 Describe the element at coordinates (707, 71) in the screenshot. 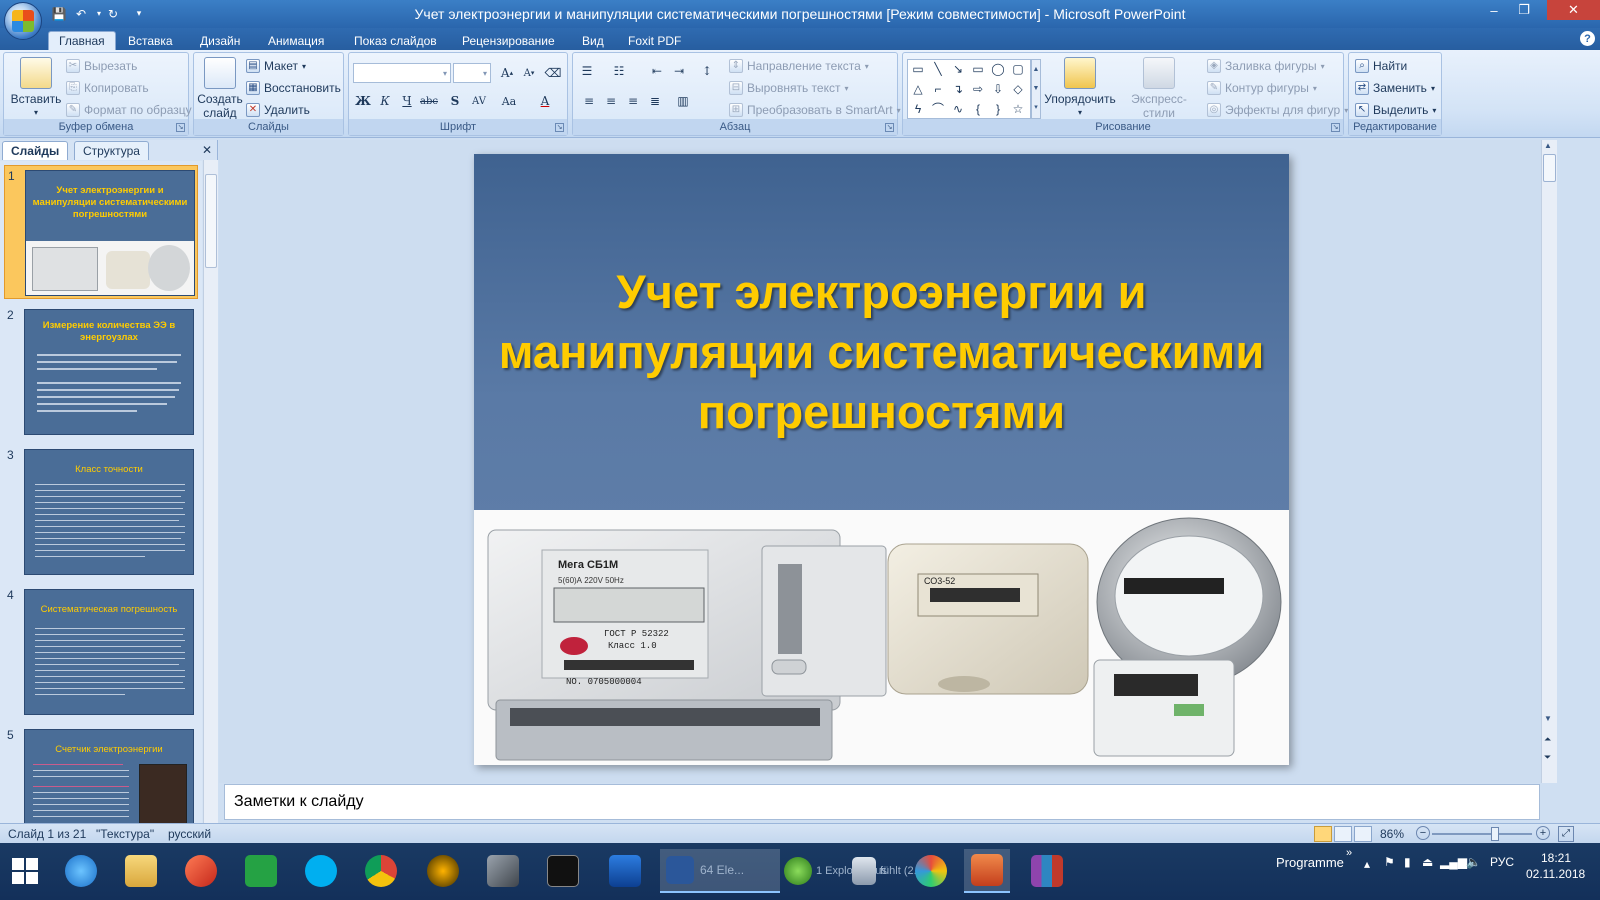

I see `line-spacing-icon: ↕` at that location.